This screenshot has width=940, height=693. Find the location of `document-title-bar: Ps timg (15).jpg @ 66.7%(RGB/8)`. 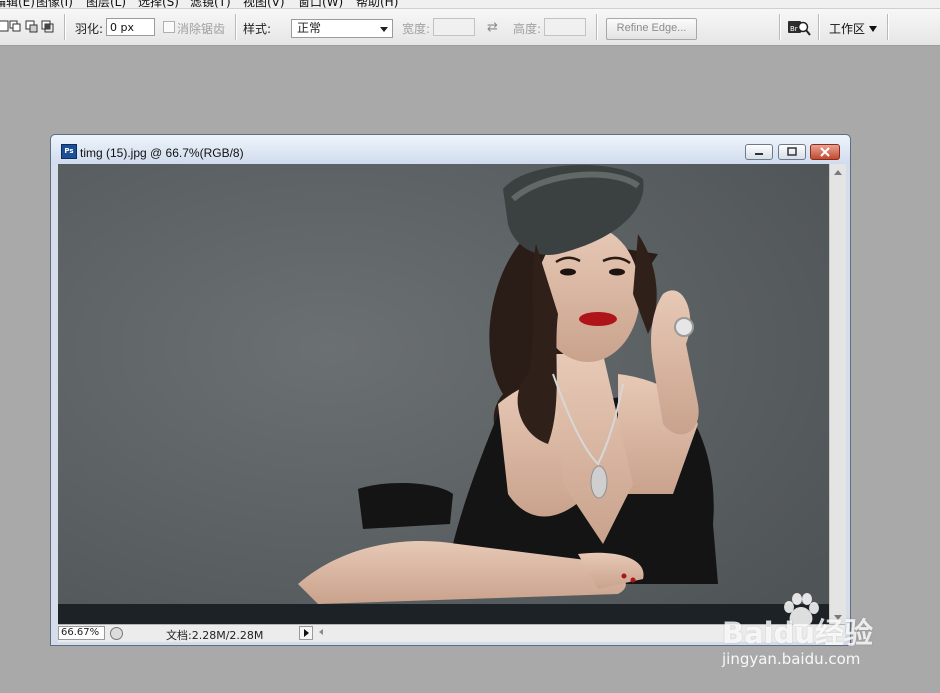

document-title-bar: Ps timg (15).jpg @ 66.7%(RGB/8) is located at coordinates (450, 149).